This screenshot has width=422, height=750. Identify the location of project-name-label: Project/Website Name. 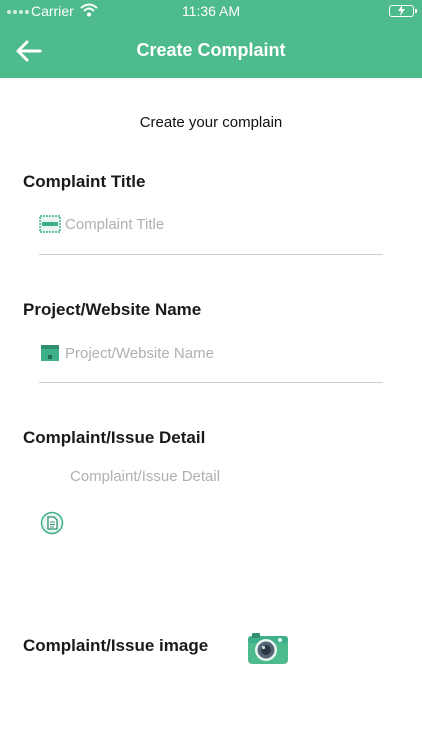
(112, 309).